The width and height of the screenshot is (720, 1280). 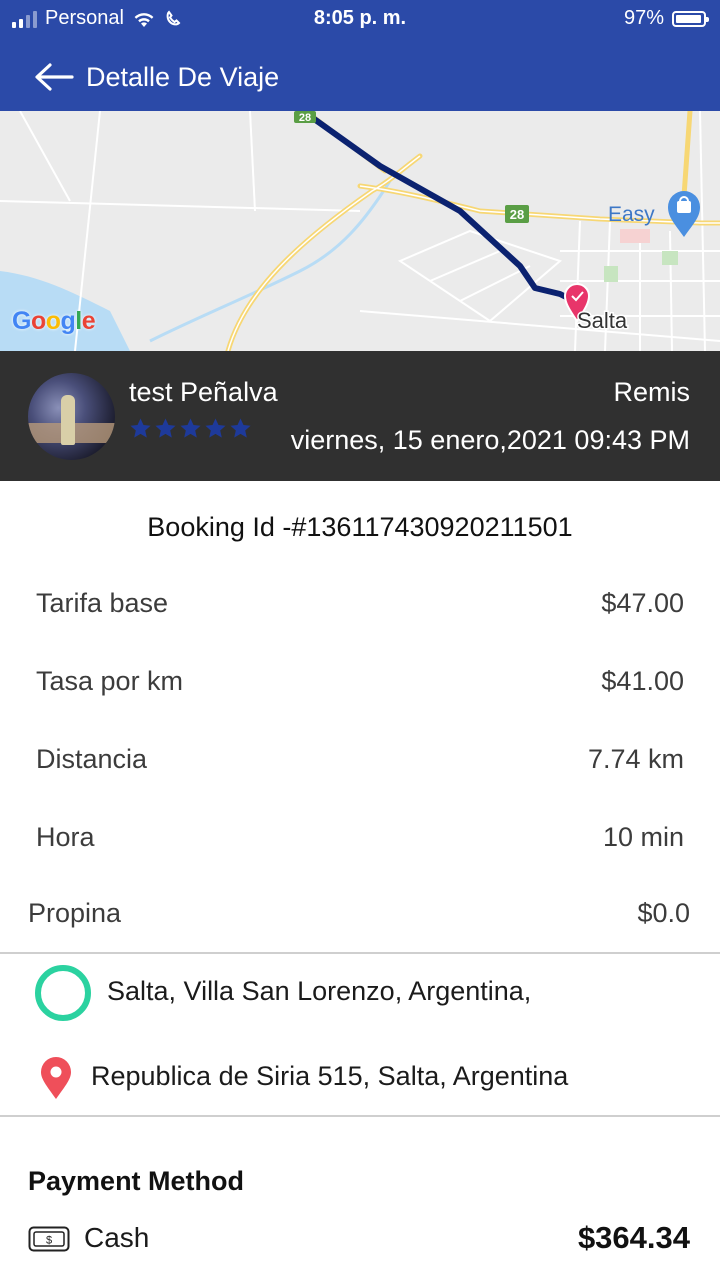 What do you see at coordinates (360, 682) in the screenshot?
I see `fare-row-per-km: Tasa por km $41.00` at bounding box center [360, 682].